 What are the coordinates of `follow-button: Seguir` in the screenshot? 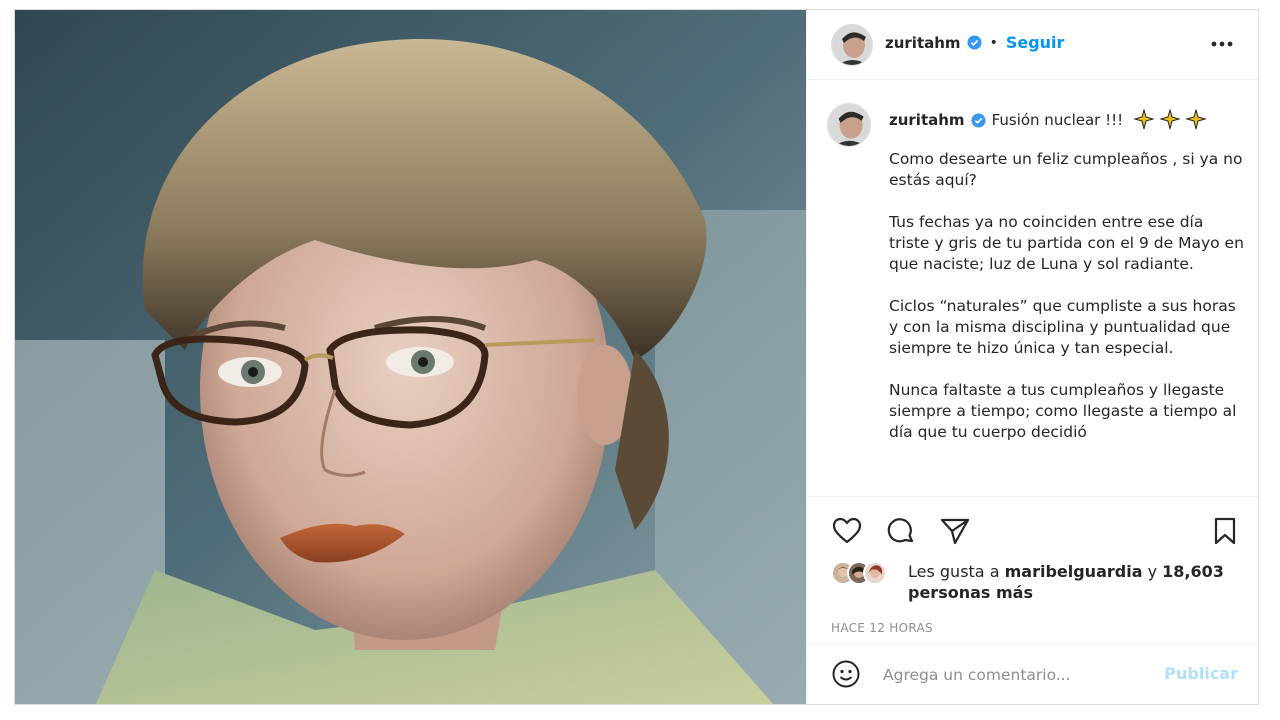 It's located at (1035, 42).